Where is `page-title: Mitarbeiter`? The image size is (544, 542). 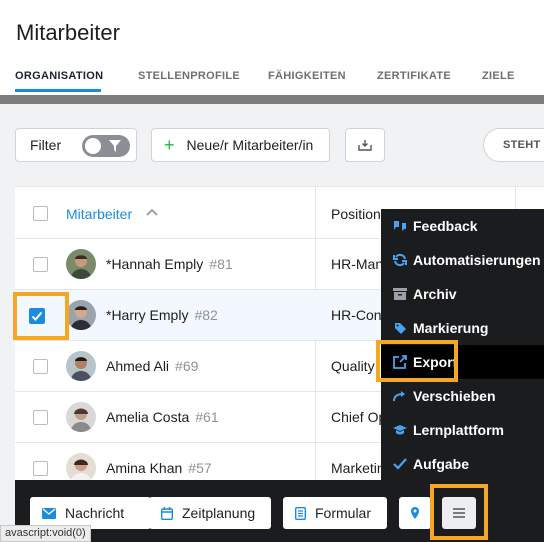
page-title: Mitarbeiter is located at coordinates (68, 32).